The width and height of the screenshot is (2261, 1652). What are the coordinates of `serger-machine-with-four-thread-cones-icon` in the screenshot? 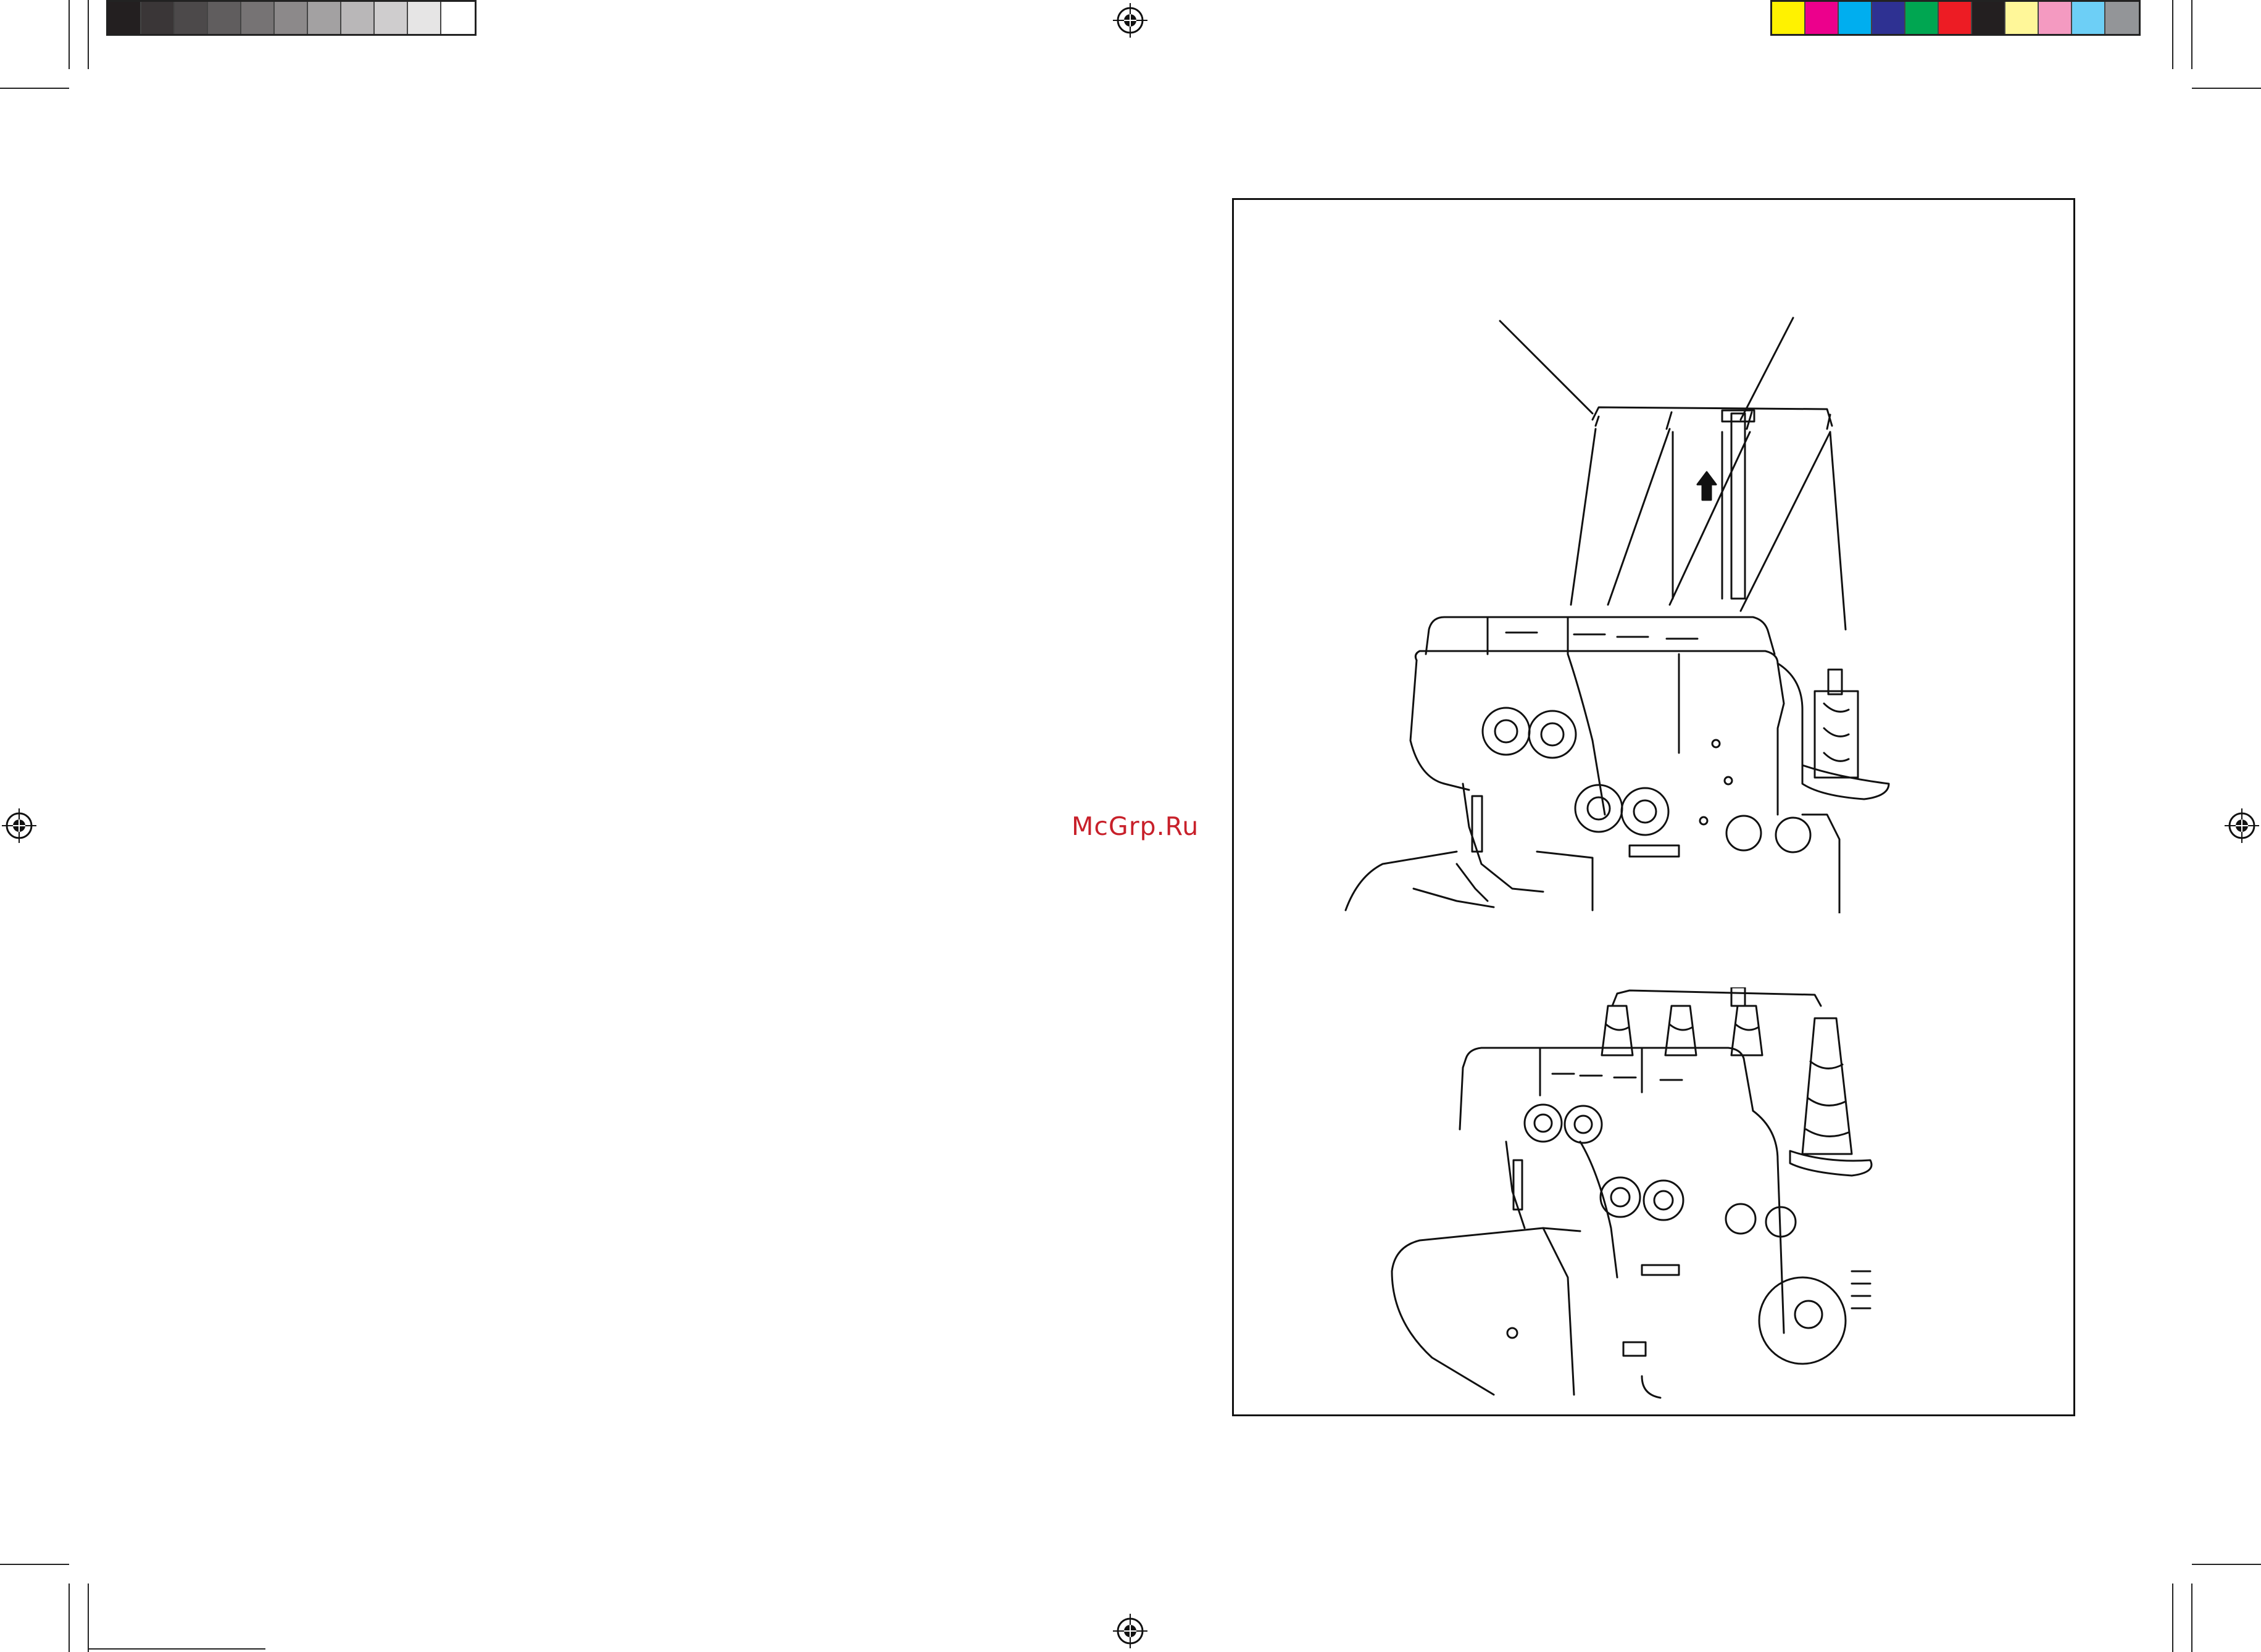 It's located at (1632, 1193).